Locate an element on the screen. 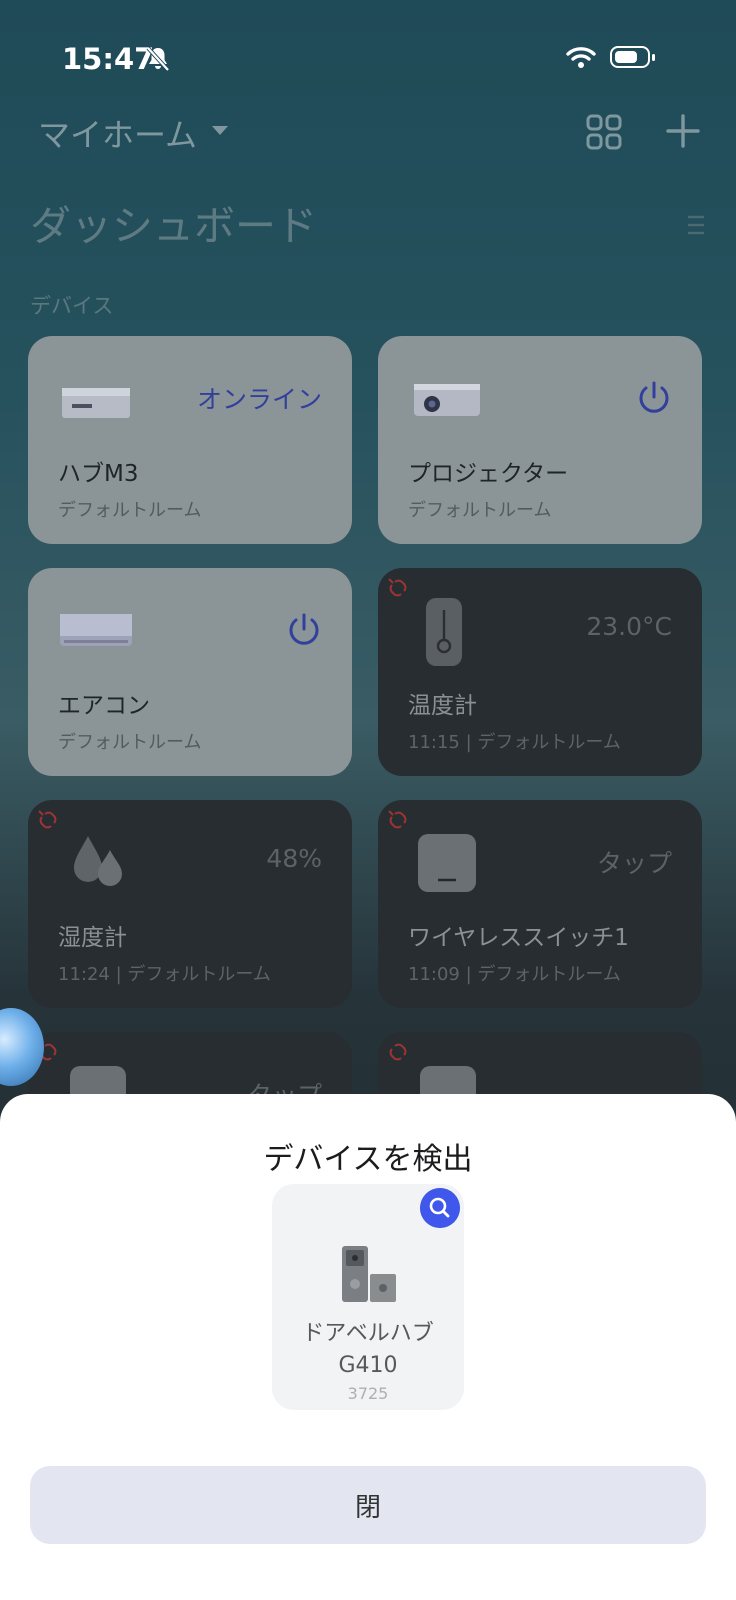  humidity-drops-icon is located at coordinates (98, 861).